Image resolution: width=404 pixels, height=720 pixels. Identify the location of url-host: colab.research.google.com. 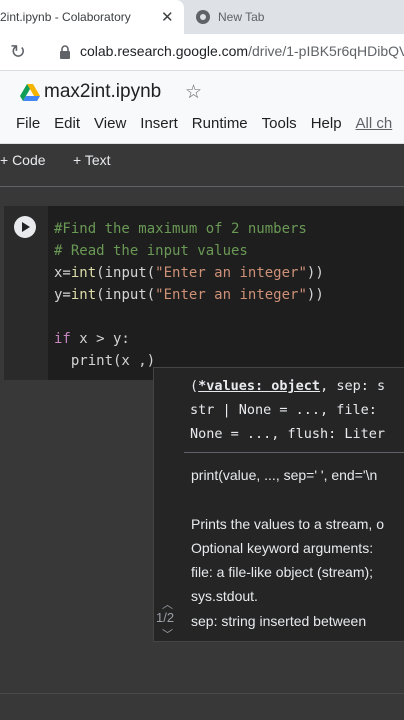
(164, 51).